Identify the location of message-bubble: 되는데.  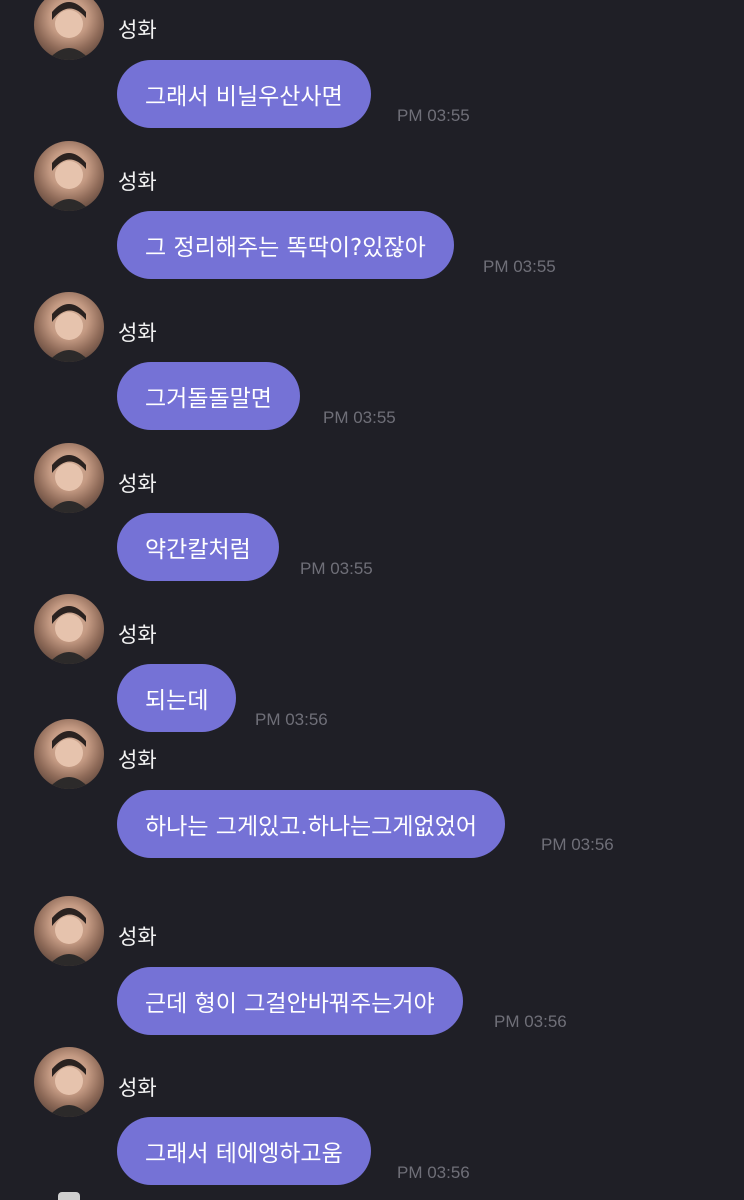
(177, 698).